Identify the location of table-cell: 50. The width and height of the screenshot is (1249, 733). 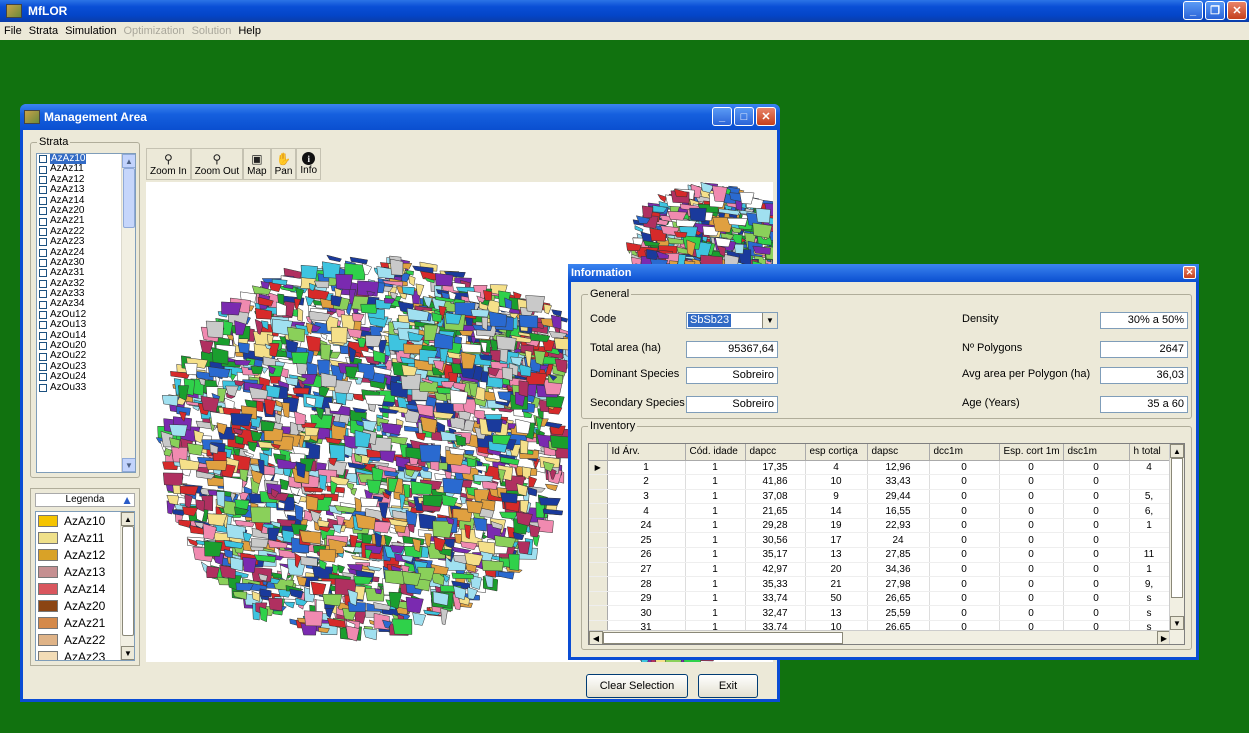
(836, 599).